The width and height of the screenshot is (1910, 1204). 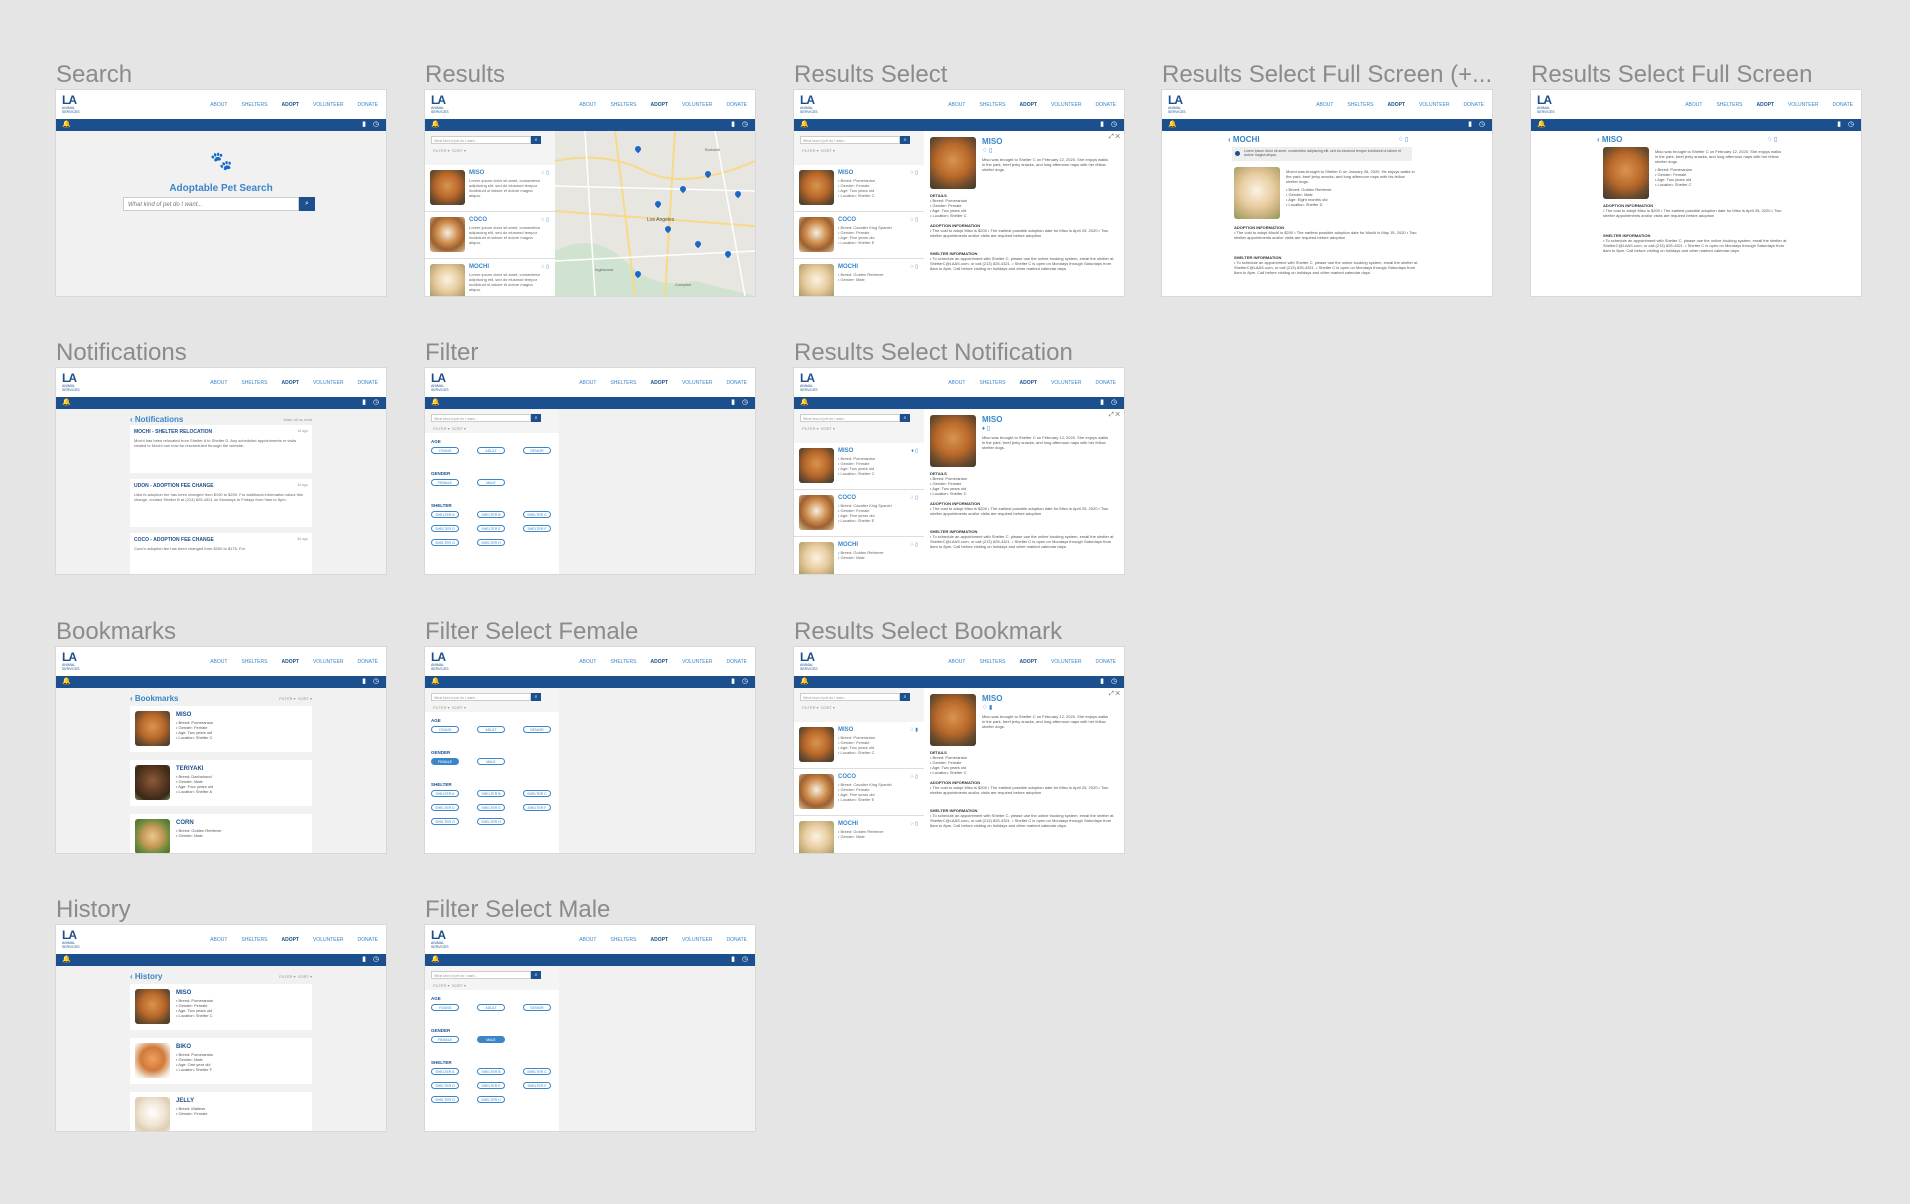 I want to click on chip-shelter-b: SHELTER B, so click(x=491, y=793).